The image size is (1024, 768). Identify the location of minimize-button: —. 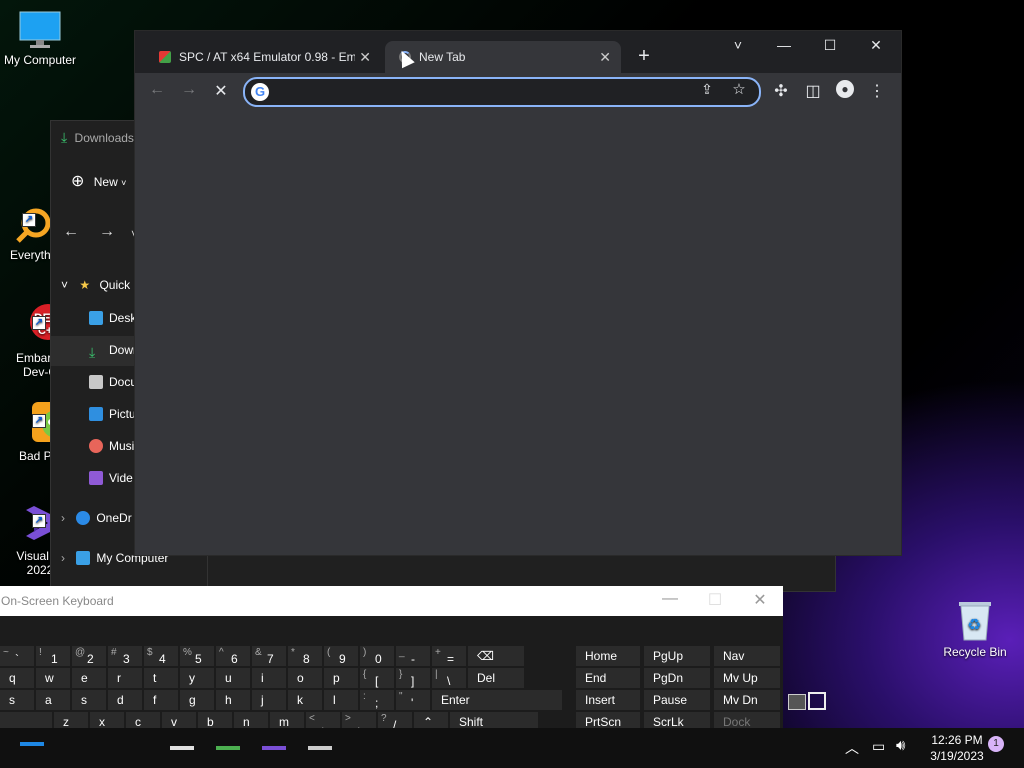
(784, 45).